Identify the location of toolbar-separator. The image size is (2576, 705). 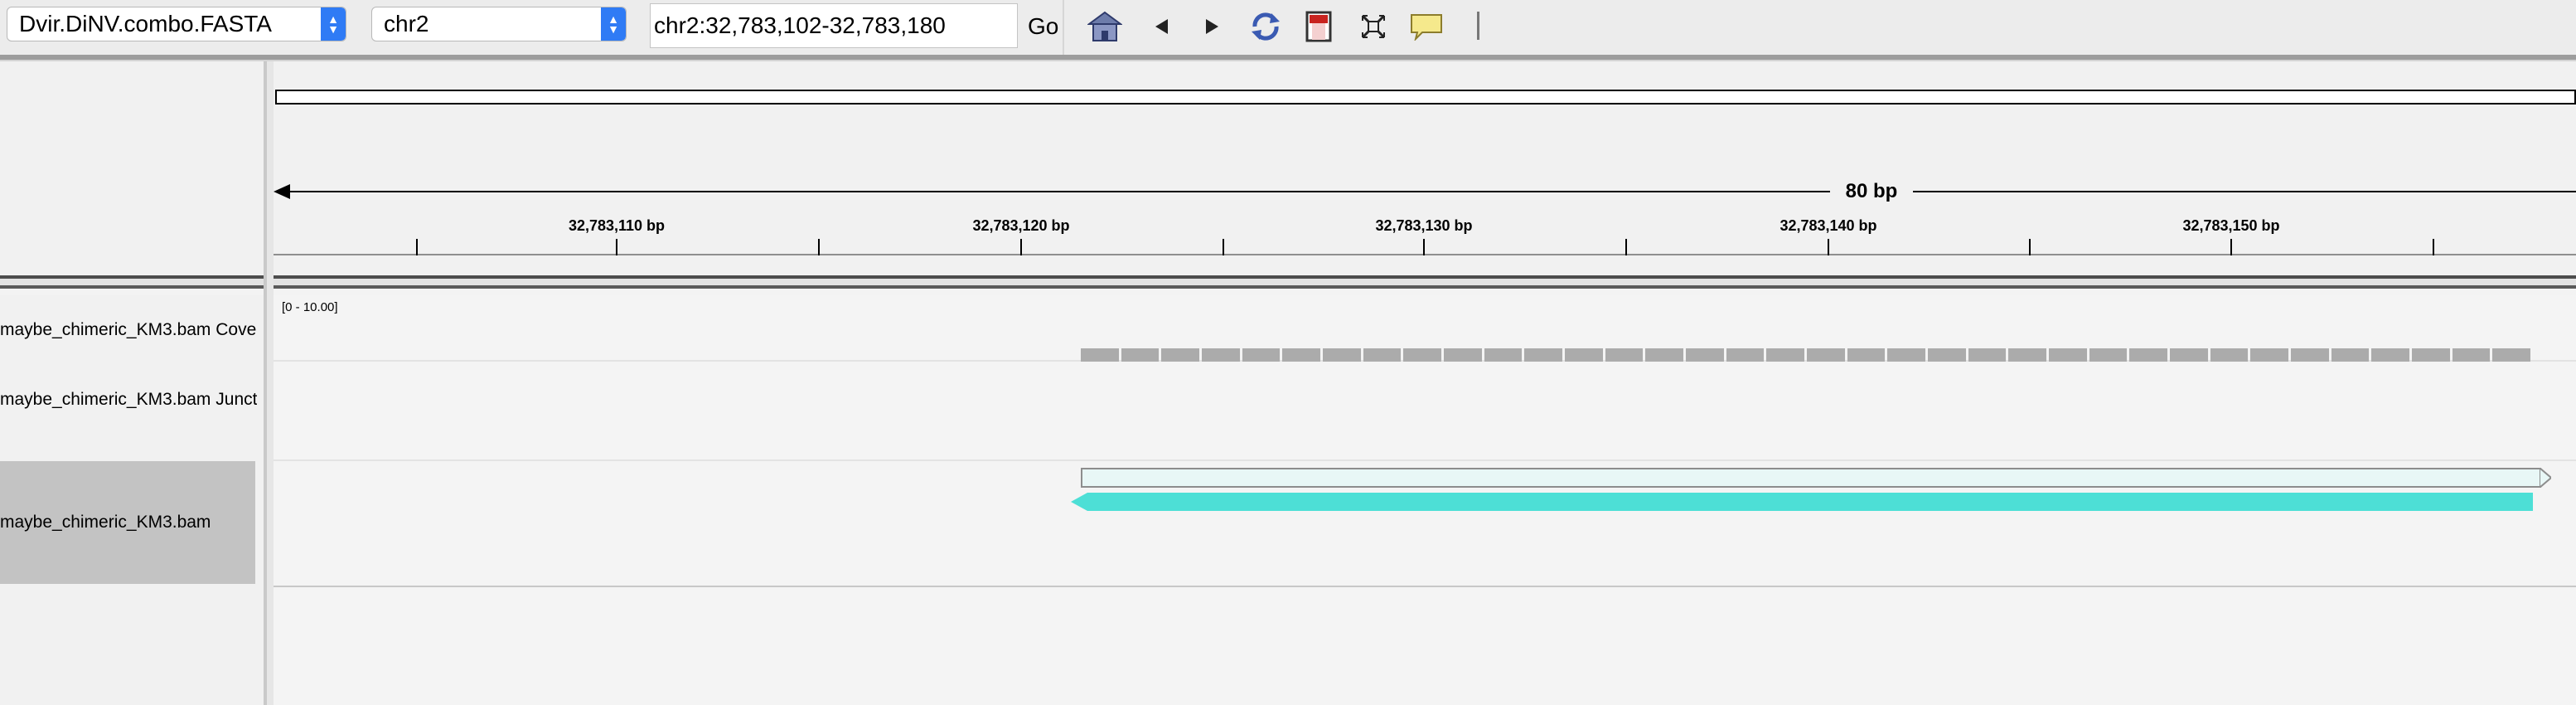
(1063, 27).